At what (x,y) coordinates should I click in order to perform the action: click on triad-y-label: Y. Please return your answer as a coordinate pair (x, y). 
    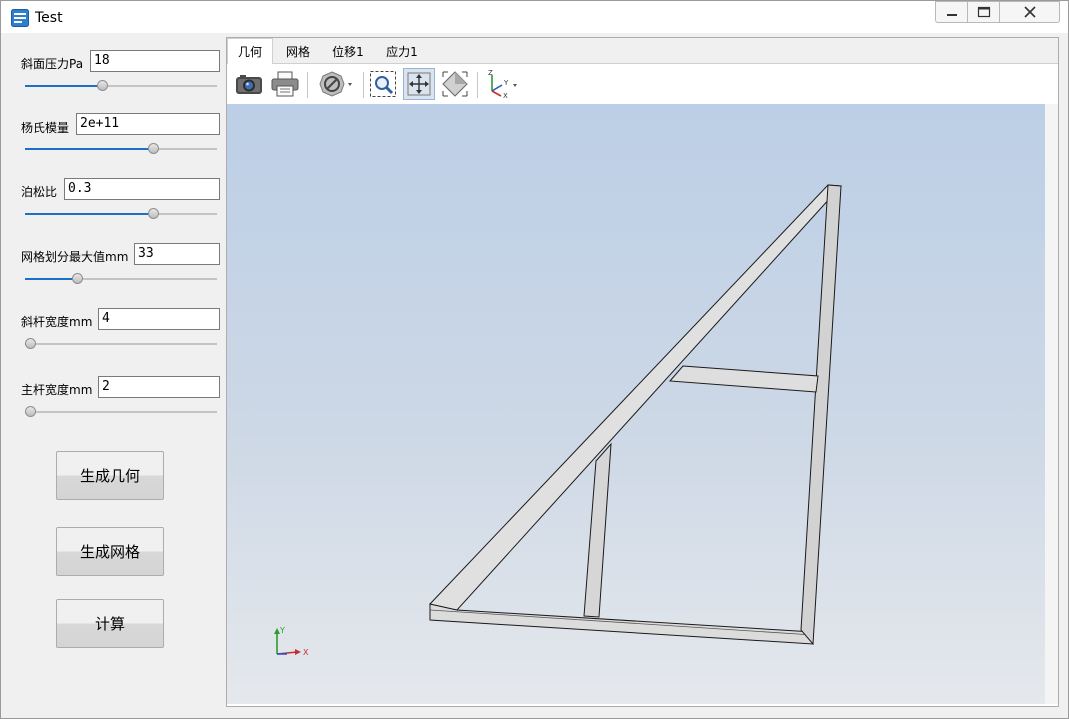
    Looking at the image, I should click on (282, 630).